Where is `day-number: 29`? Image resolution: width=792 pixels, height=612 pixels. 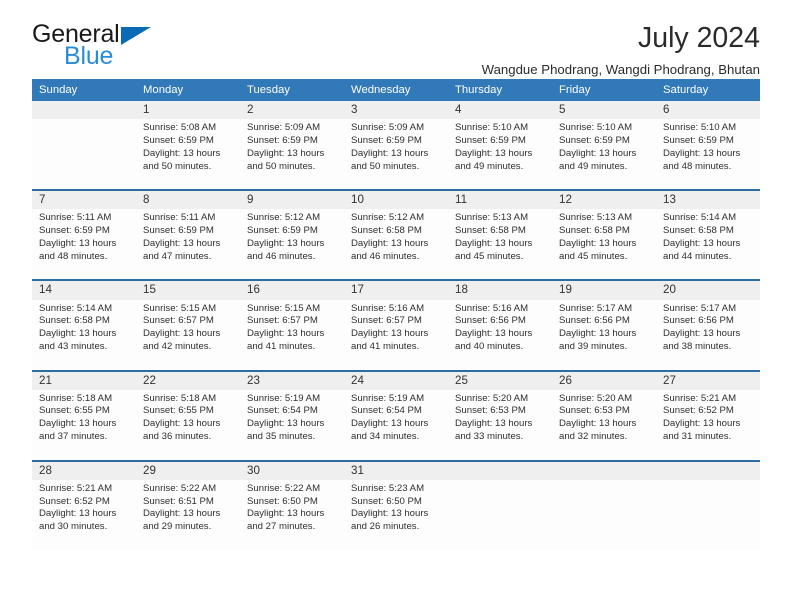 day-number: 29 is located at coordinates (188, 470).